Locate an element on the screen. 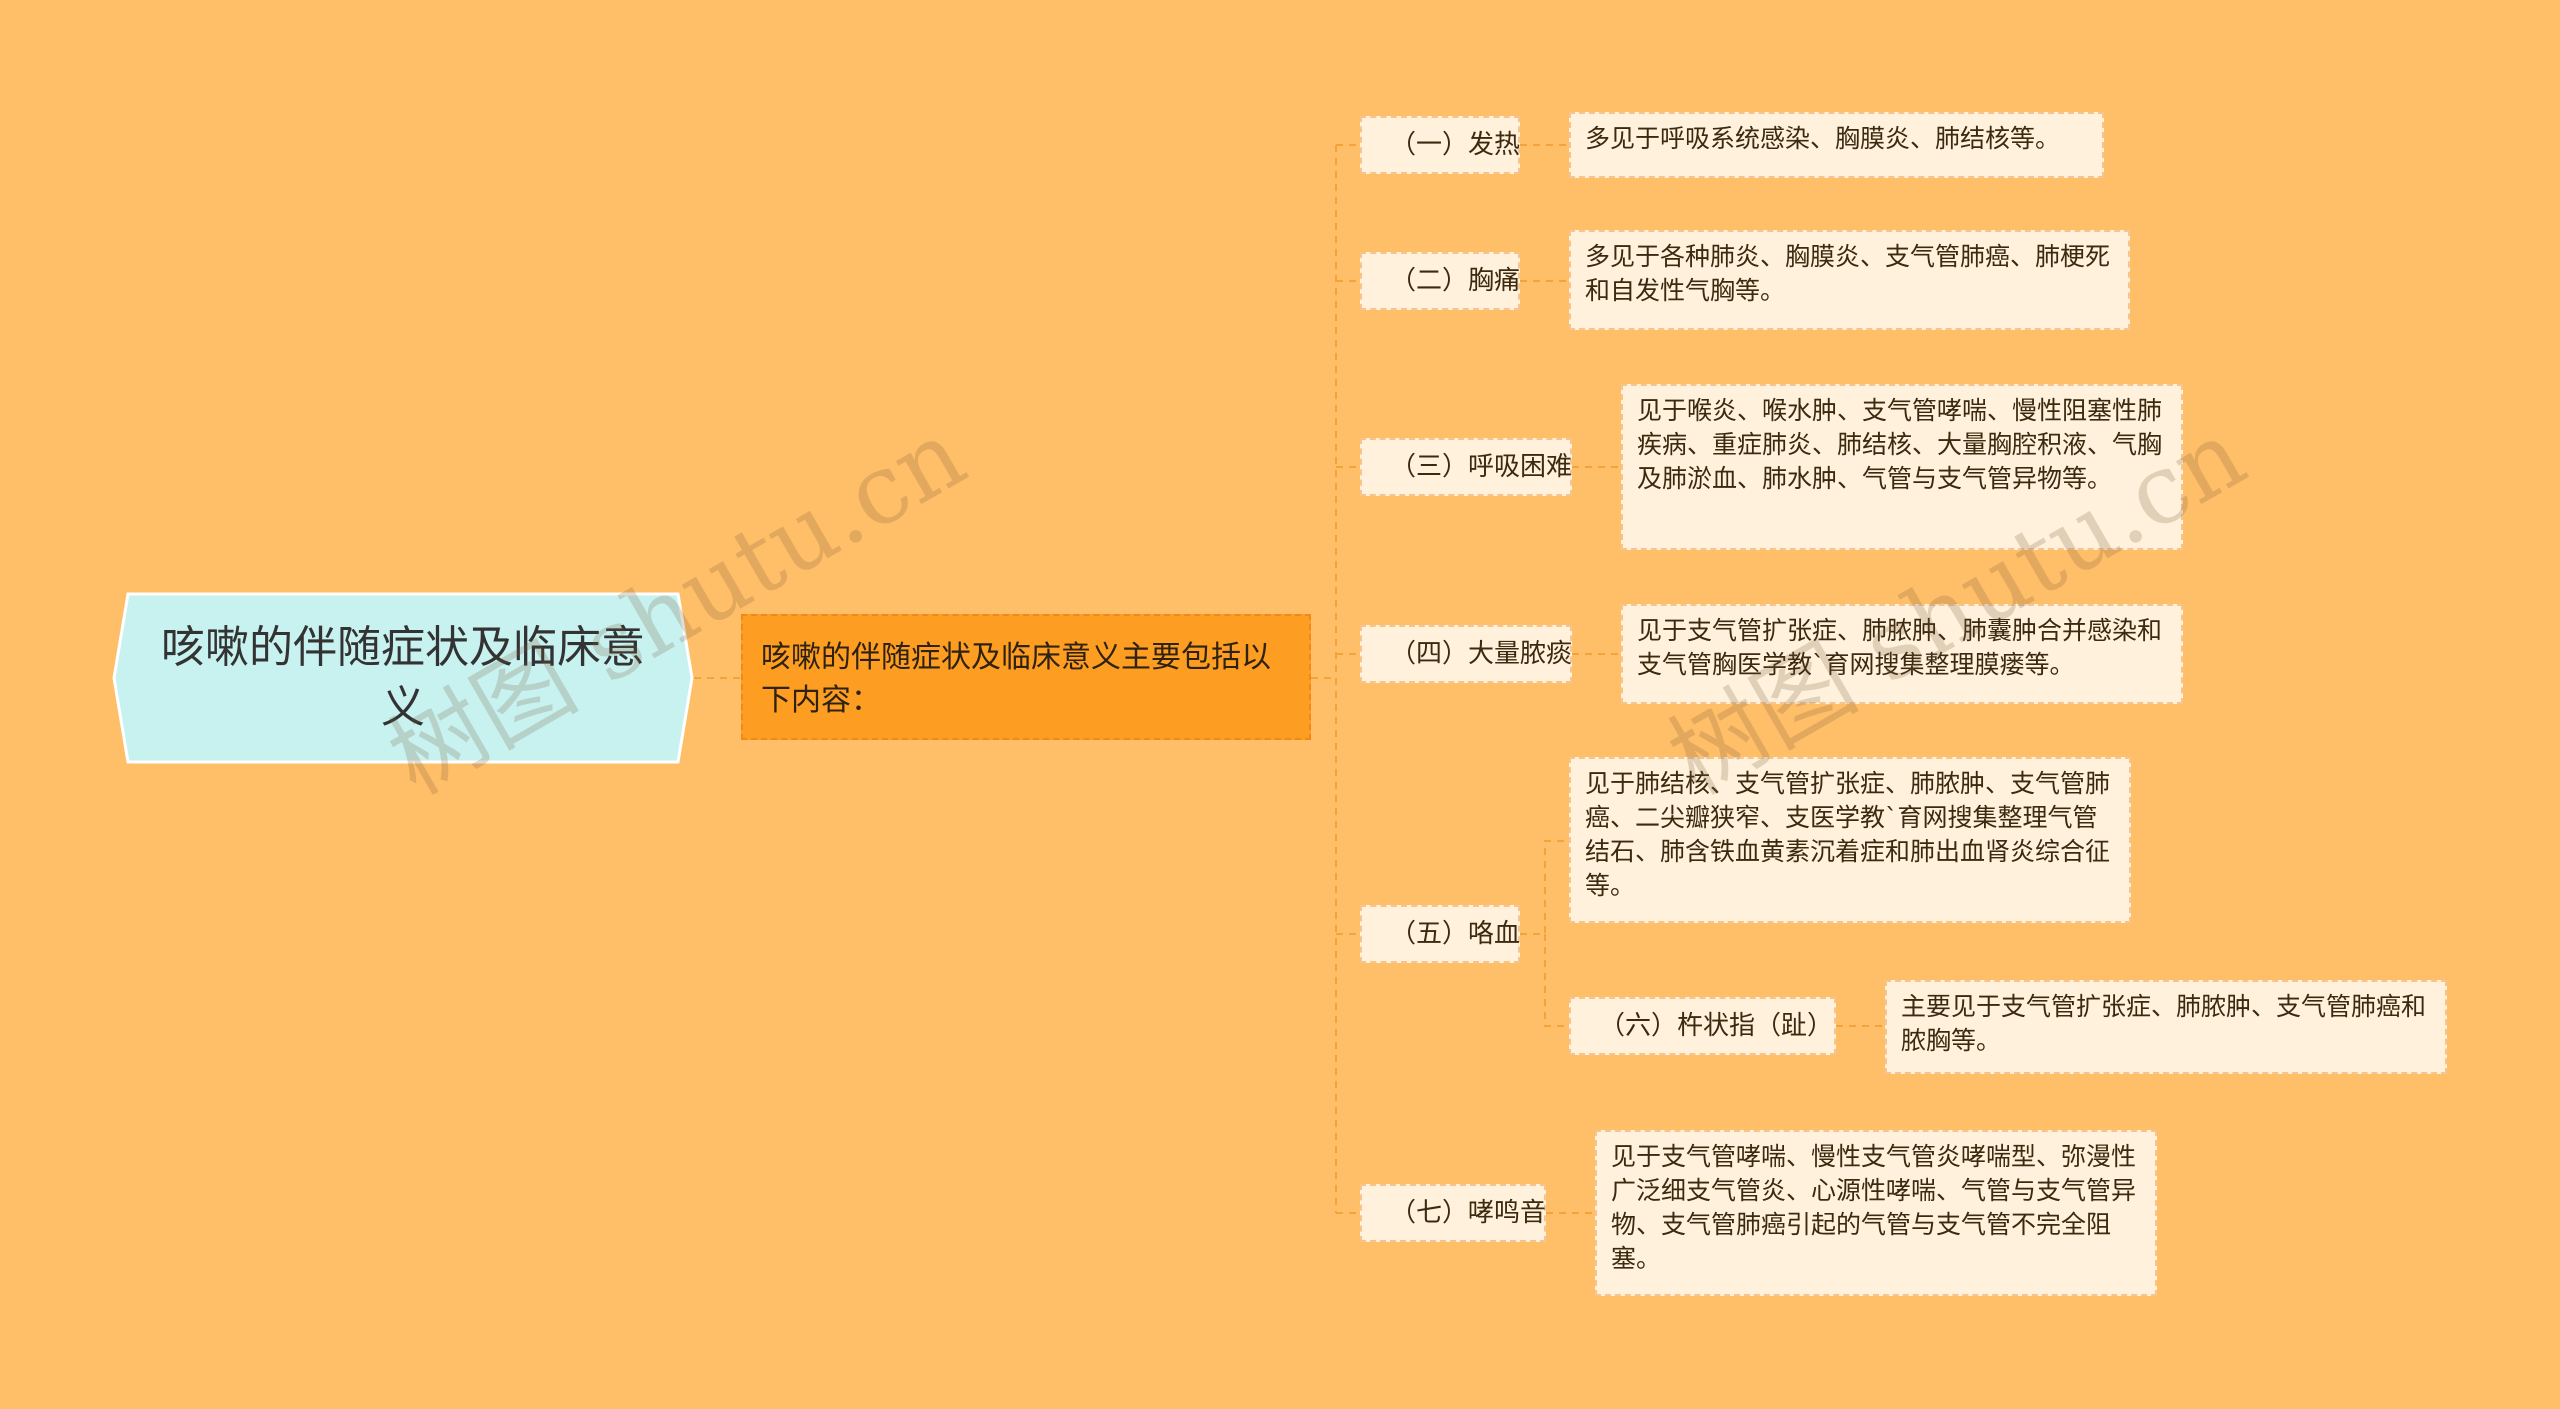  branch-label: （二）胸痛 is located at coordinates (1455, 281).